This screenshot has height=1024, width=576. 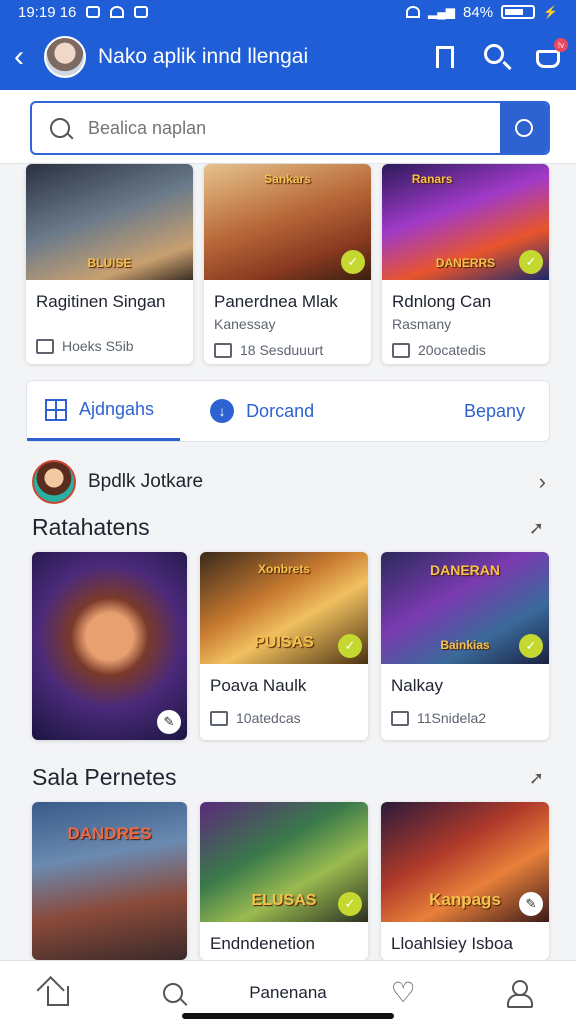 I want to click on game-card: Kanpags ✎ Lloahlsiey Isboa, so click(x=465, y=881).